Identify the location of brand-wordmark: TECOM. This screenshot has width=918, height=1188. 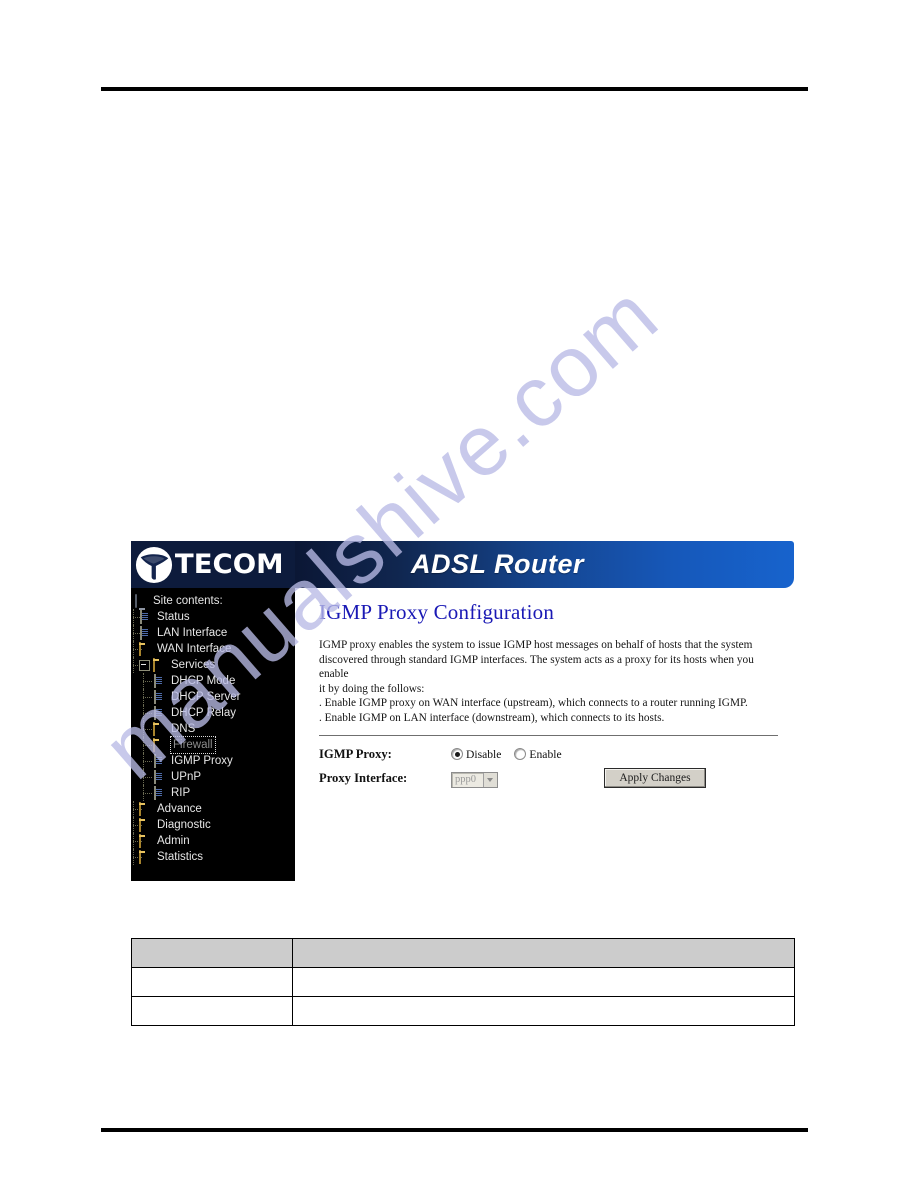
(229, 564).